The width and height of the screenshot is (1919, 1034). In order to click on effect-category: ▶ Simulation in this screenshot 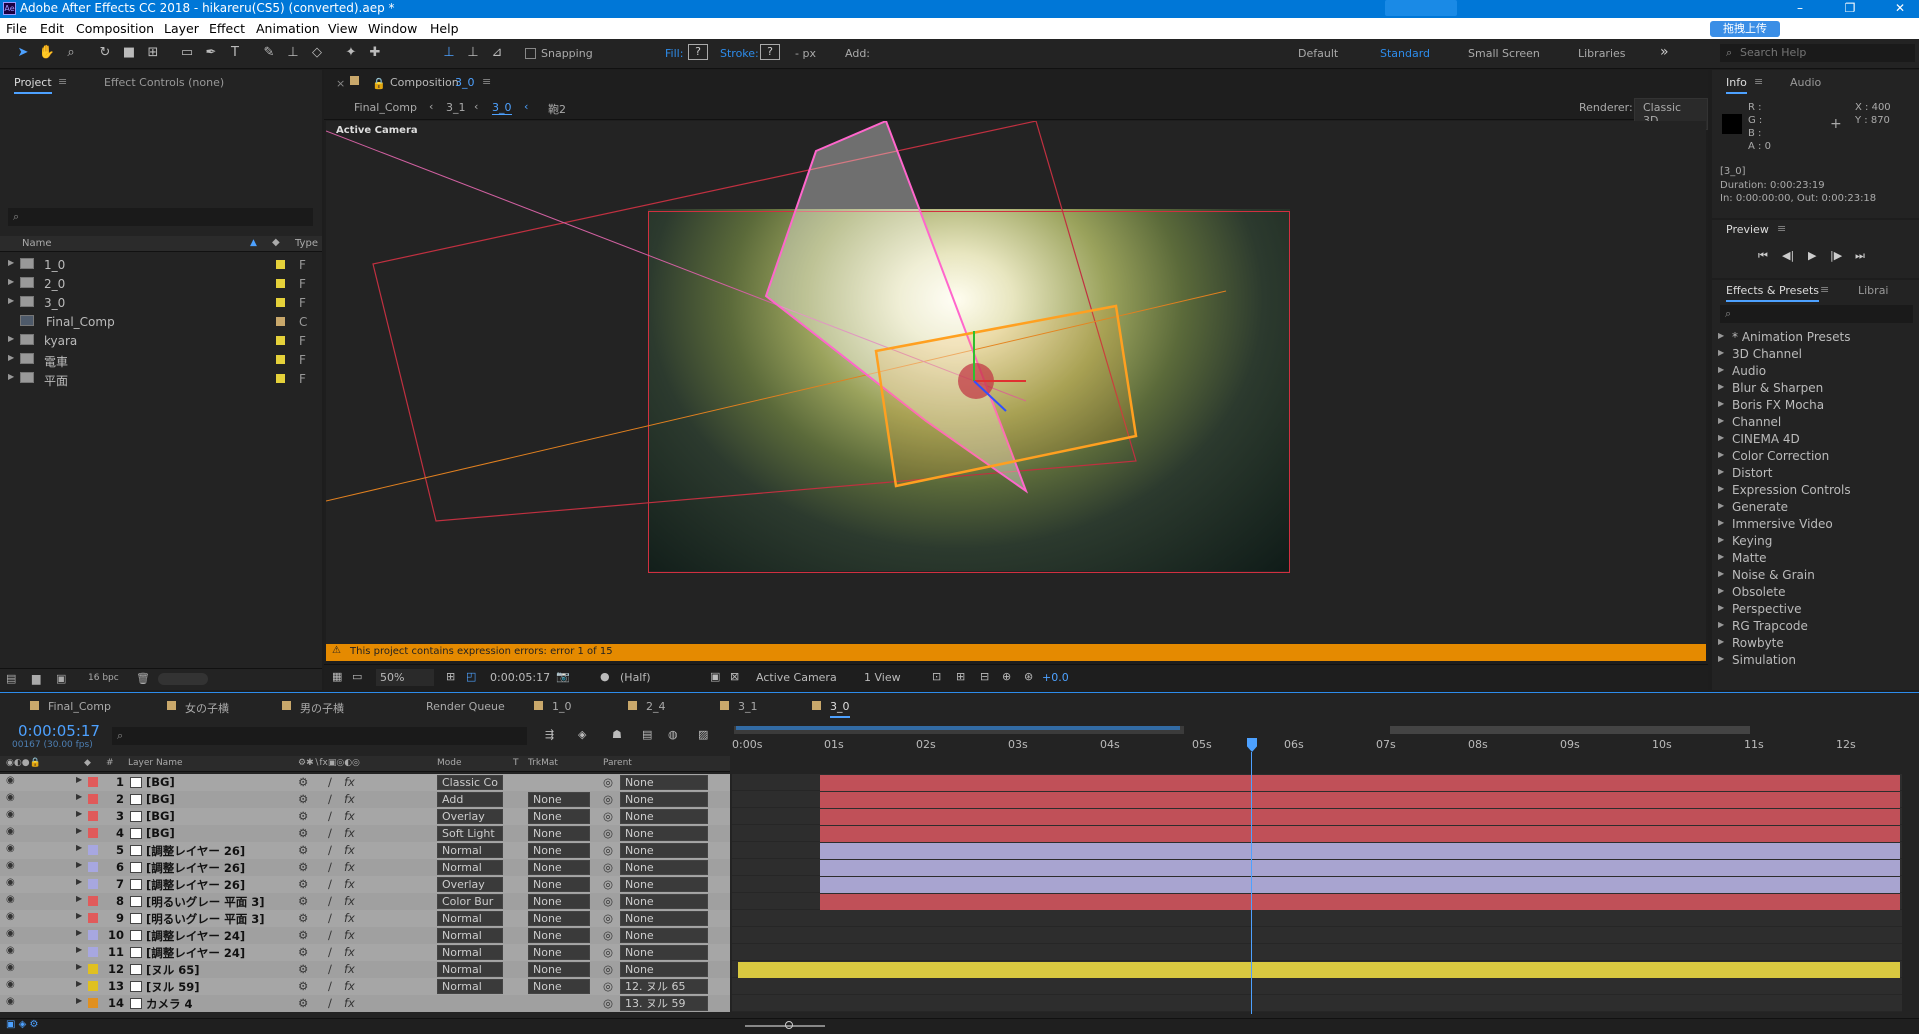, I will do `click(1815, 661)`.